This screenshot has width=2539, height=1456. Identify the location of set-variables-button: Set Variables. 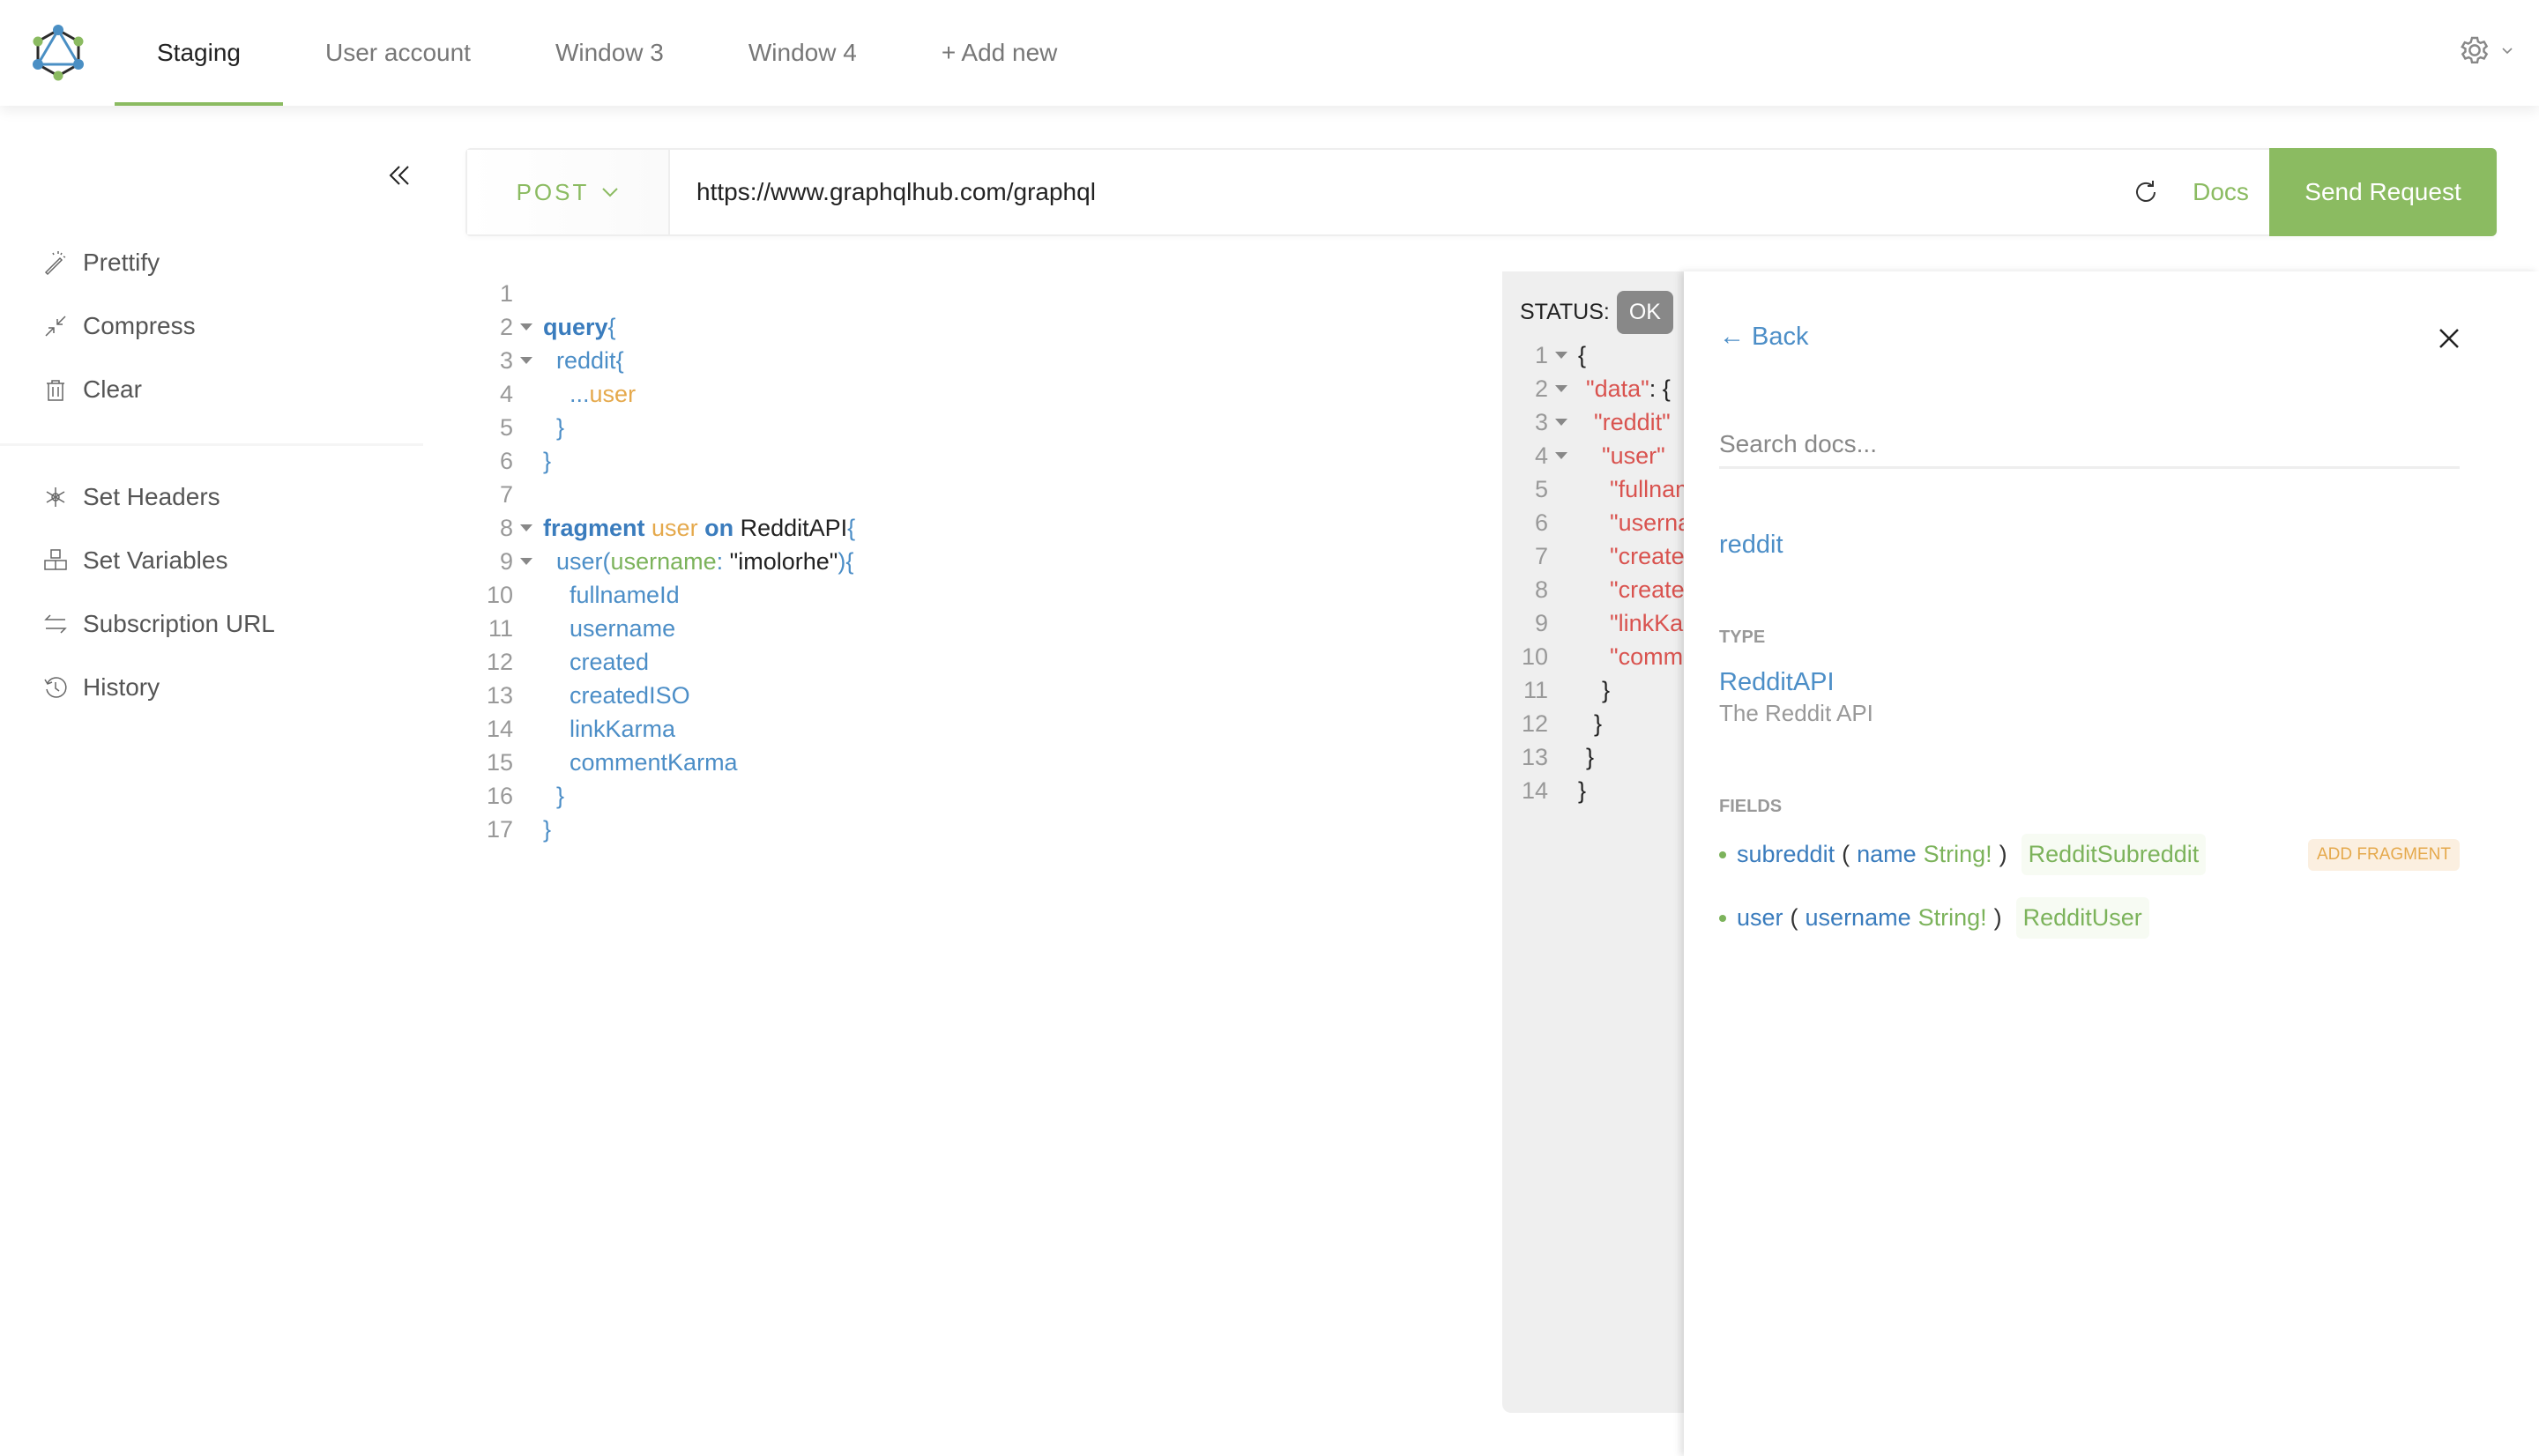
(134, 560).